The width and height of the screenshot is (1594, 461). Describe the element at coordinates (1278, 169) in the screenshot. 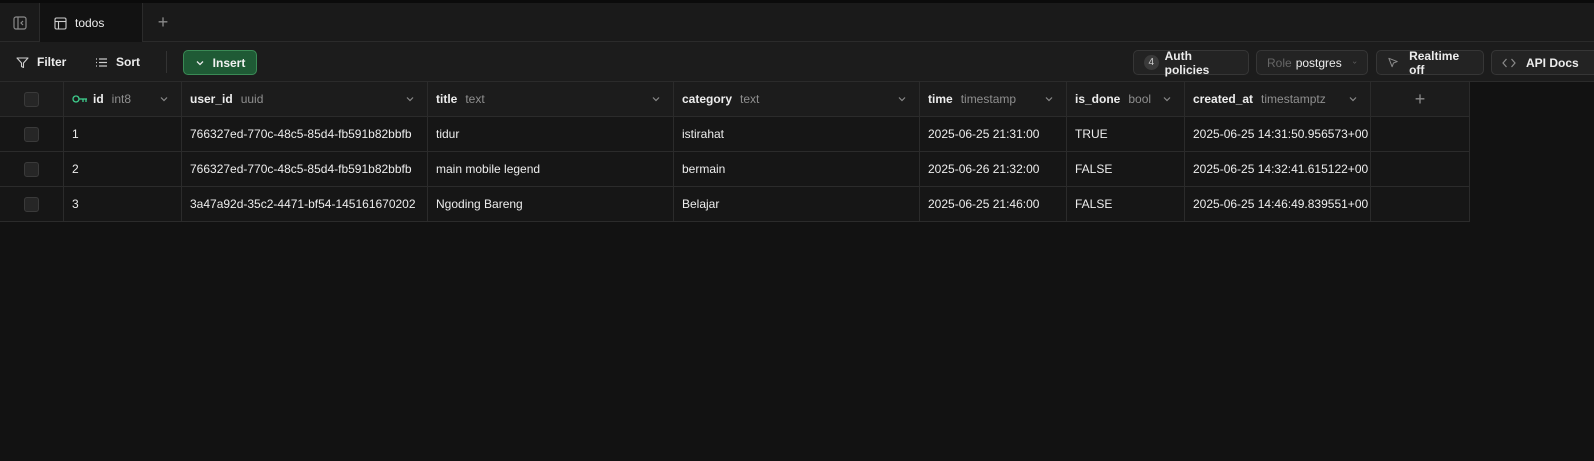

I see `cell-created-at: 2025-06-25 14:32:41.615122+00` at that location.